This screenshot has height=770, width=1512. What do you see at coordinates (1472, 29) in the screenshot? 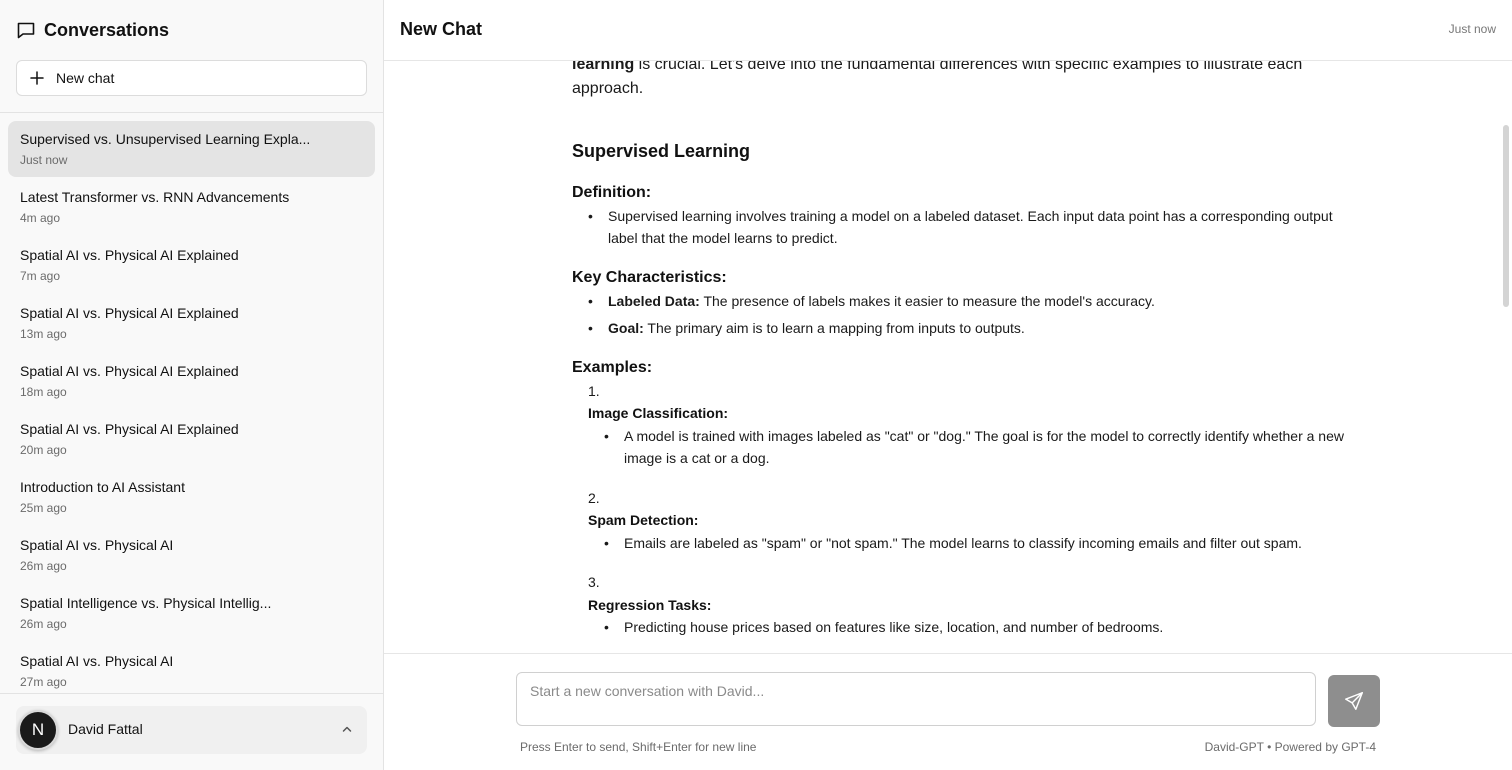
I see `chat-timestamp: Just now` at bounding box center [1472, 29].